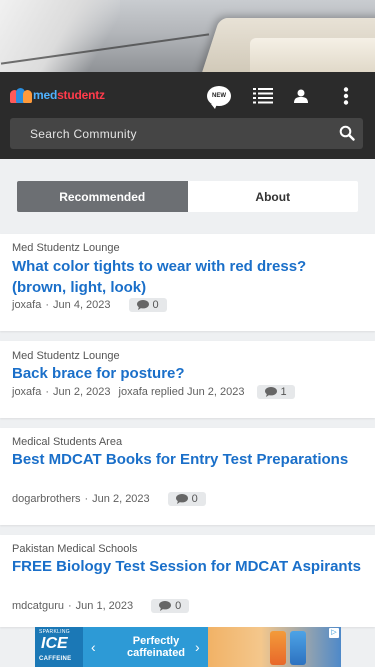 This screenshot has width=375, height=667. What do you see at coordinates (274, 647) in the screenshot?
I see `ad-product-image` at bounding box center [274, 647].